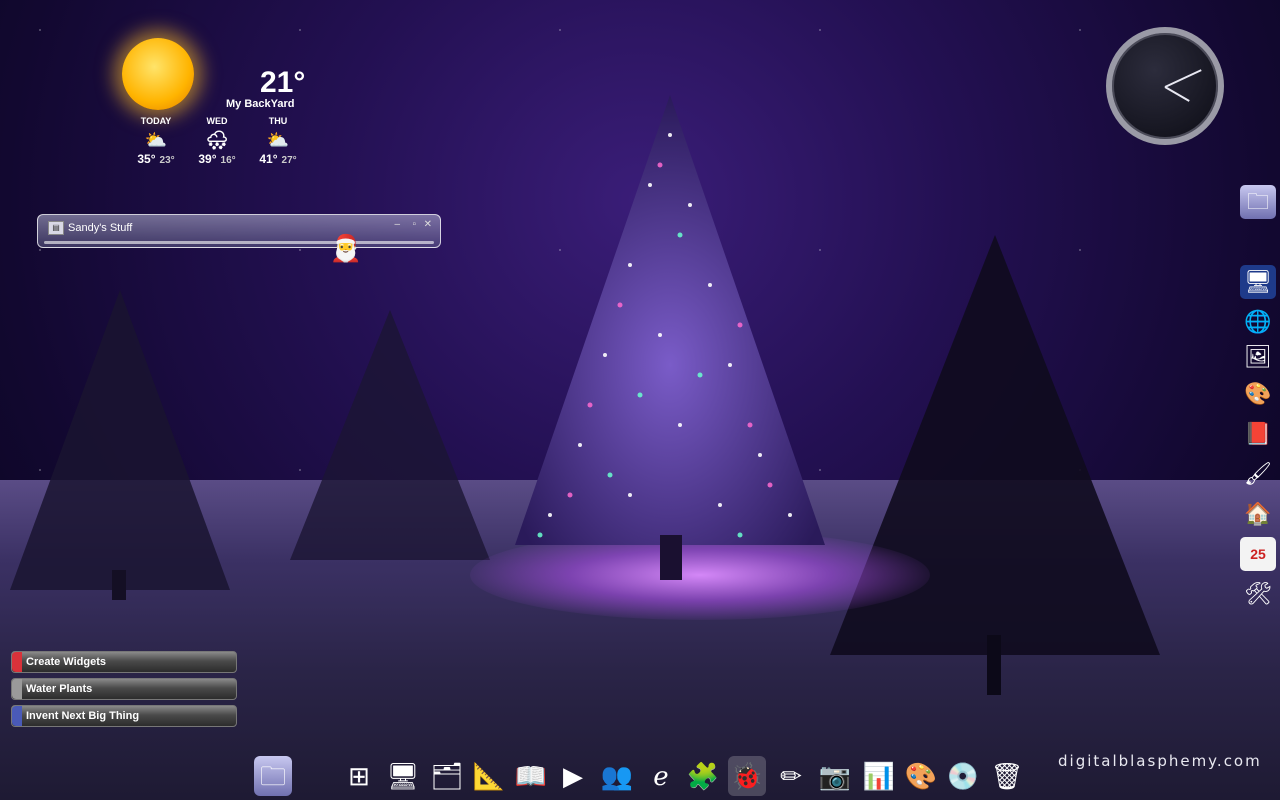  Describe the element at coordinates (489, 776) in the screenshot. I see `compass-icon: 📐` at that location.